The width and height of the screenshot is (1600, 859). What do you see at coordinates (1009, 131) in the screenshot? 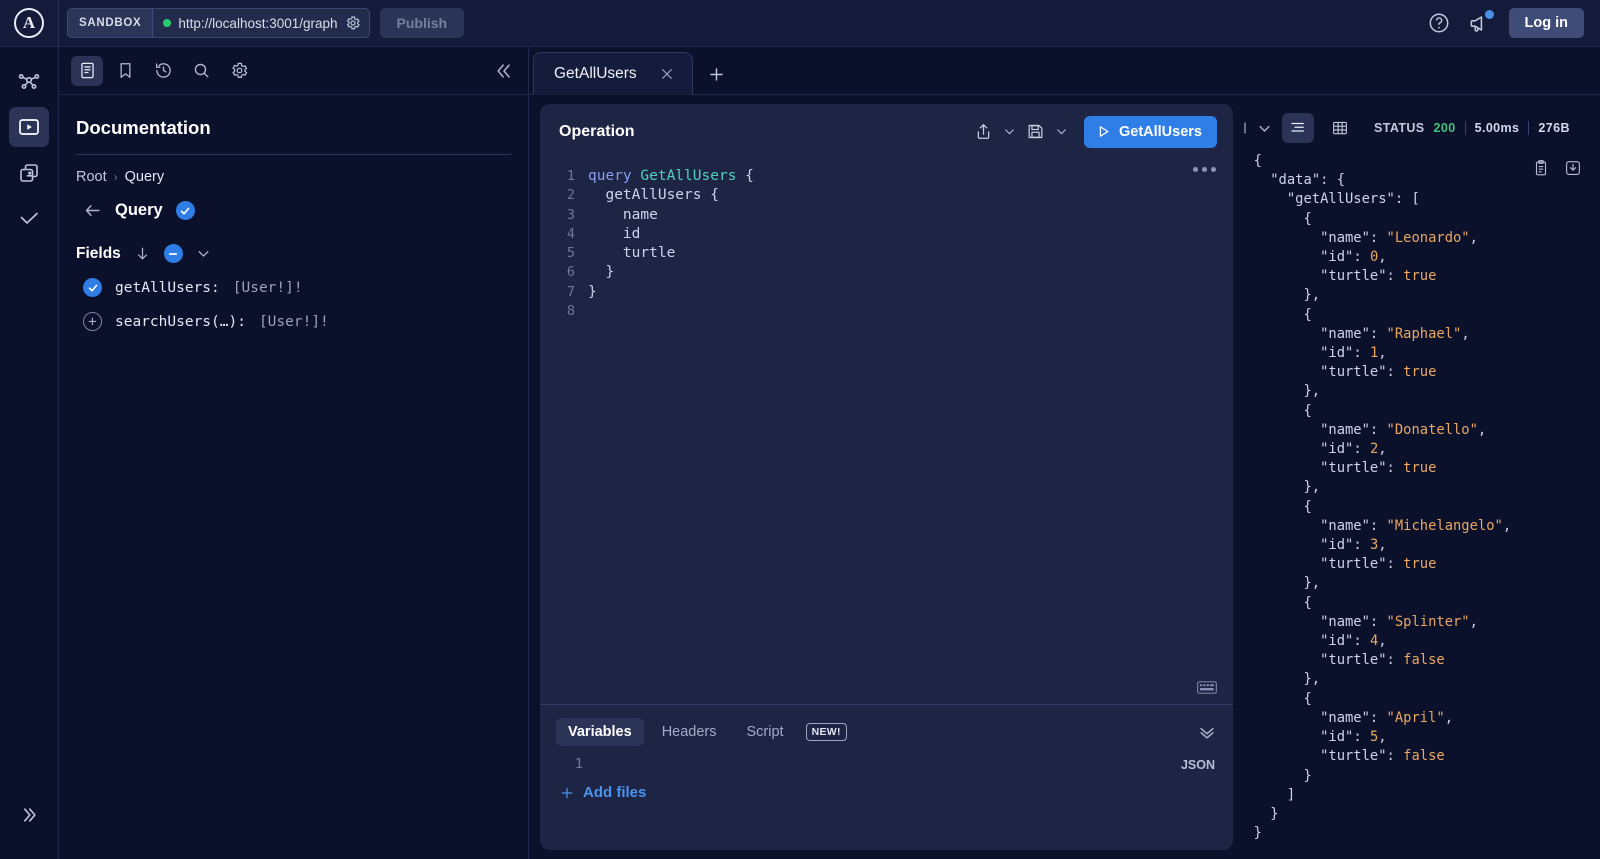
I see `share-options-chevron-icon` at bounding box center [1009, 131].